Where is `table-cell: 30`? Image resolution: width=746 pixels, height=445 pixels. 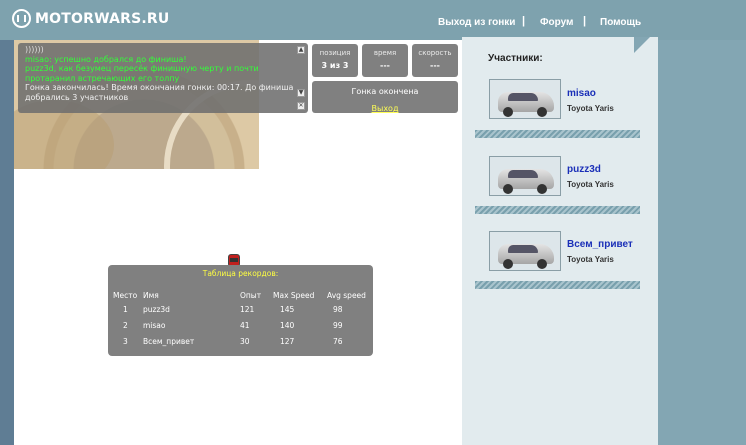 table-cell: 30 is located at coordinates (245, 341).